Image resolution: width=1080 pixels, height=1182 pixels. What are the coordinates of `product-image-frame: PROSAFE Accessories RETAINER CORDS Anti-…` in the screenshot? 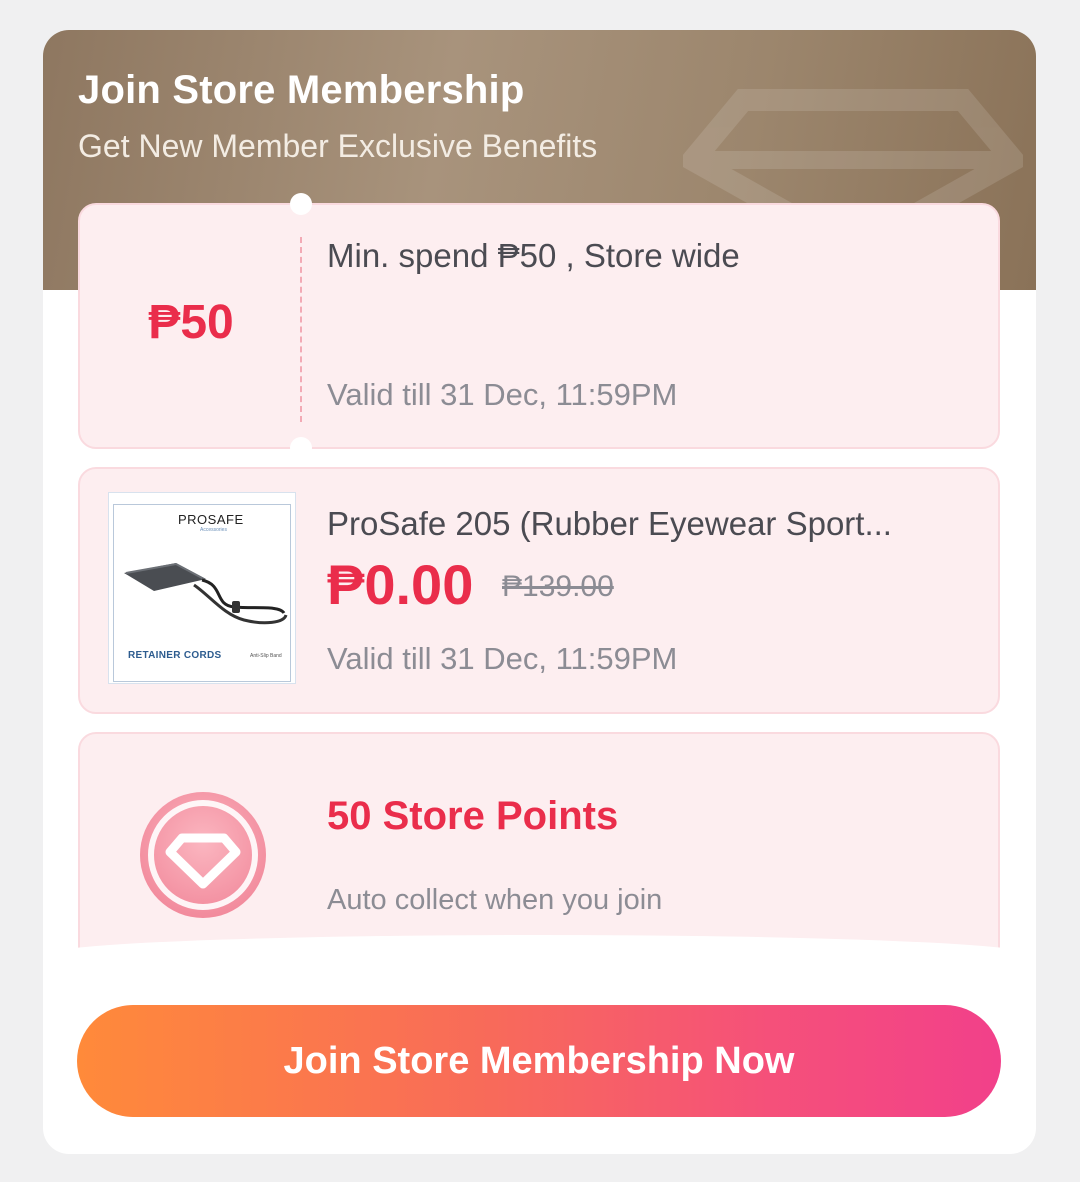 It's located at (202, 593).